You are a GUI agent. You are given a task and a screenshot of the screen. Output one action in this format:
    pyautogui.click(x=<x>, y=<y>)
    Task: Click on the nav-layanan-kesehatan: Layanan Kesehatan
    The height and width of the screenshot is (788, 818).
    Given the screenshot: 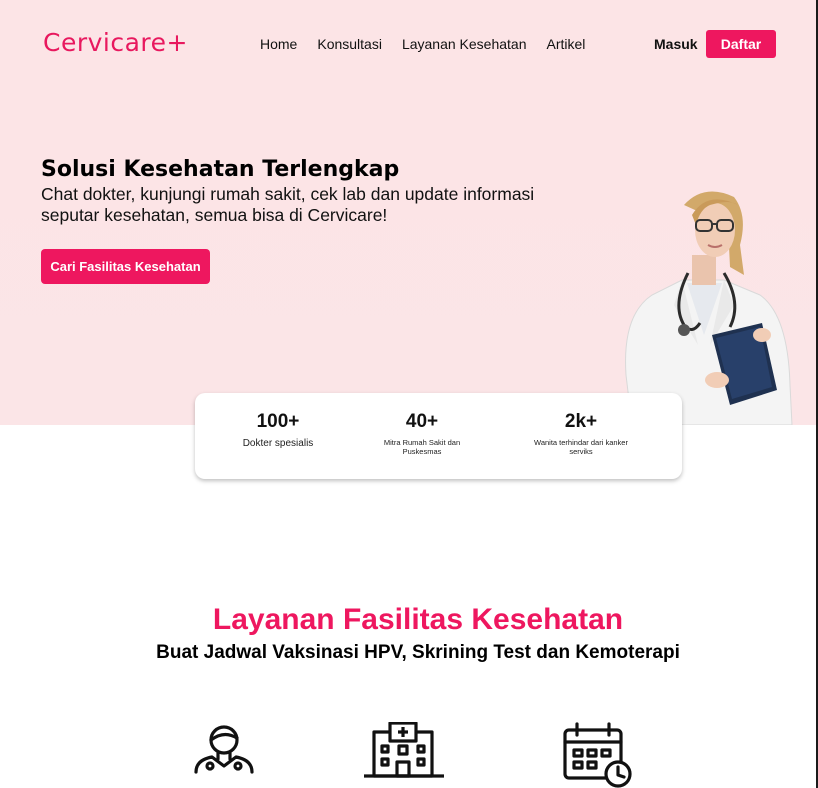 What is the action you would take?
    pyautogui.click(x=464, y=44)
    